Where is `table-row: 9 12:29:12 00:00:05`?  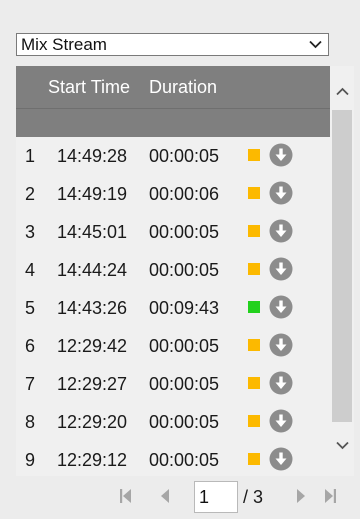 table-row: 9 12:29:12 00:00:05 is located at coordinates (173, 460).